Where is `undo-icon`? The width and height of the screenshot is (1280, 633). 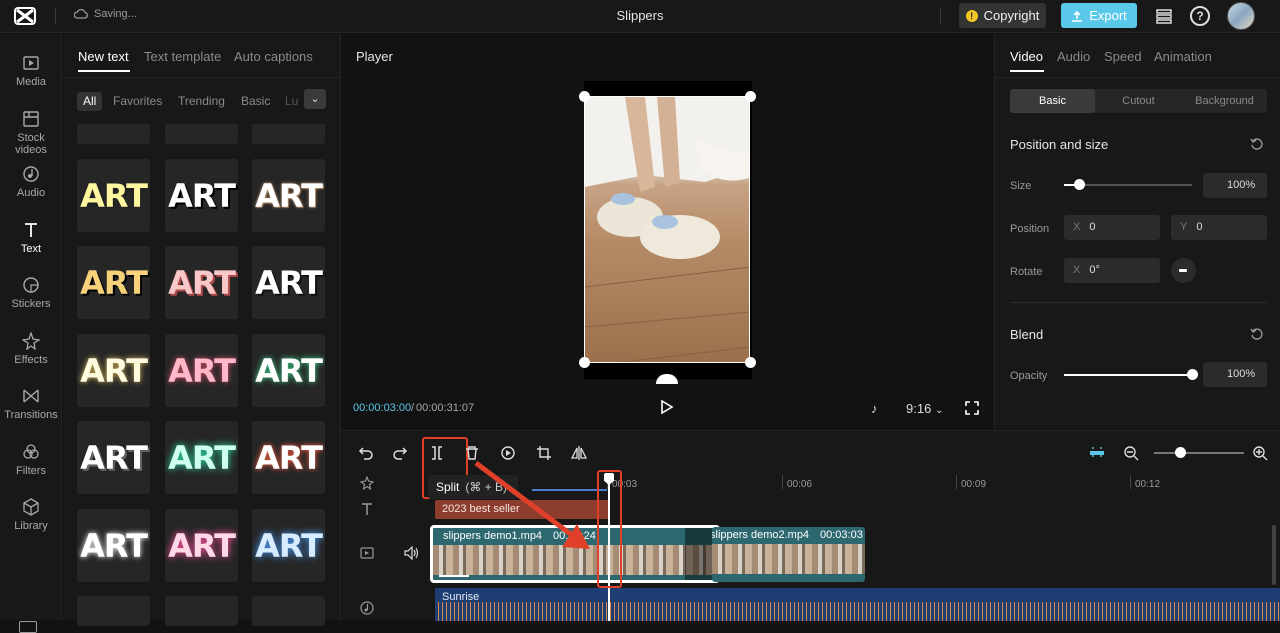
undo-icon is located at coordinates (366, 453).